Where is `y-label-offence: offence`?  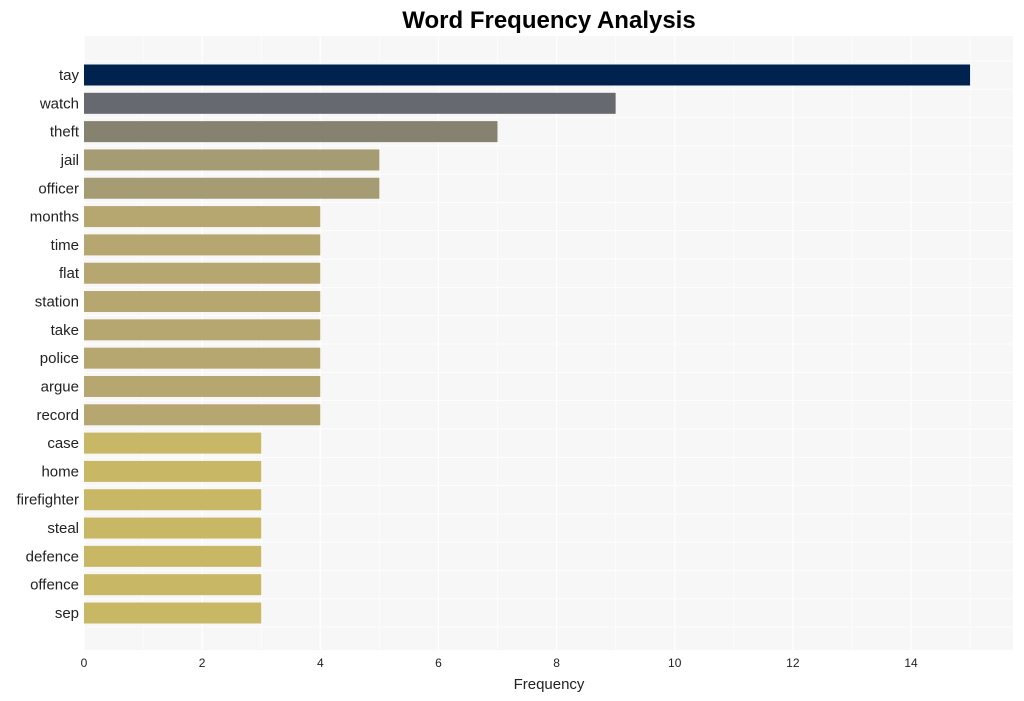 y-label-offence: offence is located at coordinates (54, 585).